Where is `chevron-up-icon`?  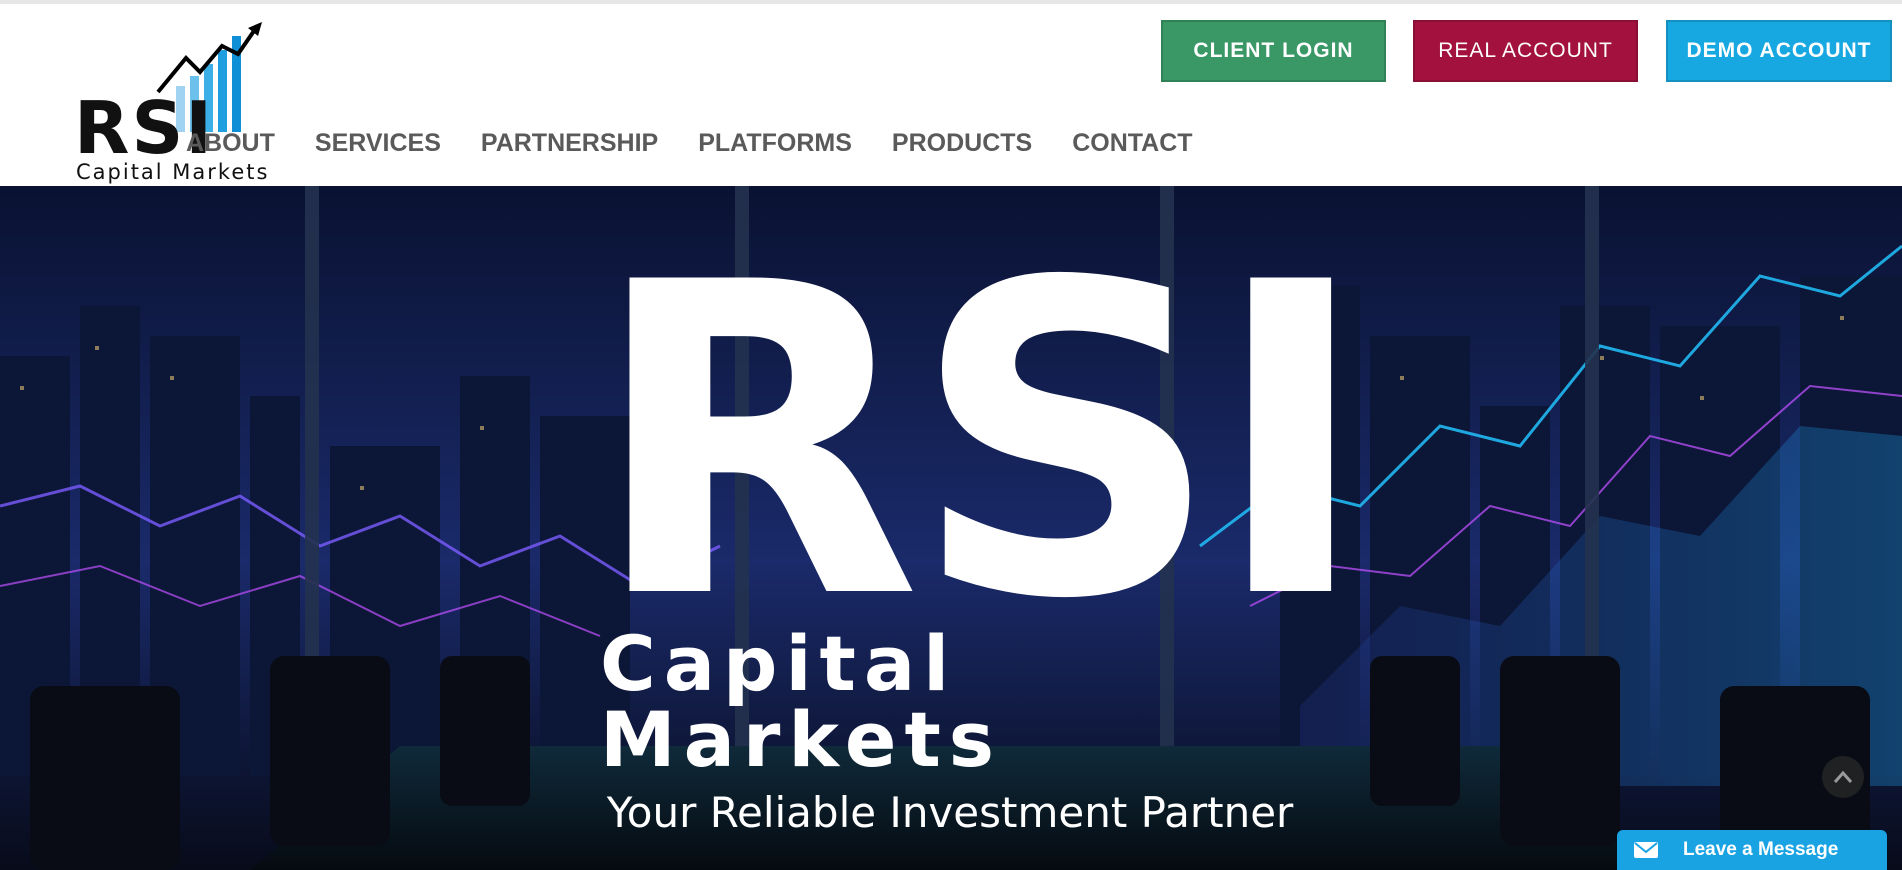 chevron-up-icon is located at coordinates (1843, 776).